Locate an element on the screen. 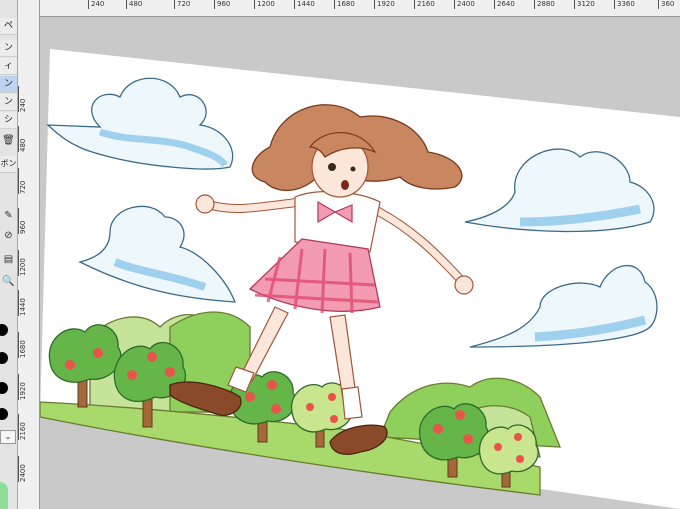 This screenshot has width=680, height=509. ruler-tick-label: 3360 is located at coordinates (624, 4).